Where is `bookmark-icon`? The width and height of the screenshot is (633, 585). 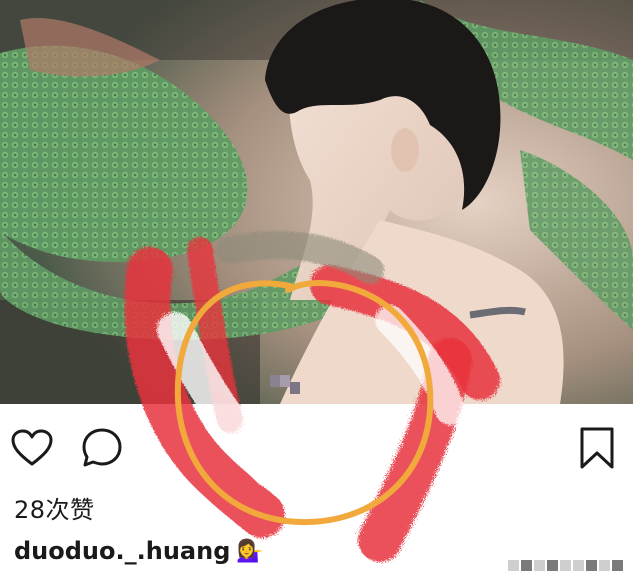
bookmark-icon is located at coordinates (597, 448).